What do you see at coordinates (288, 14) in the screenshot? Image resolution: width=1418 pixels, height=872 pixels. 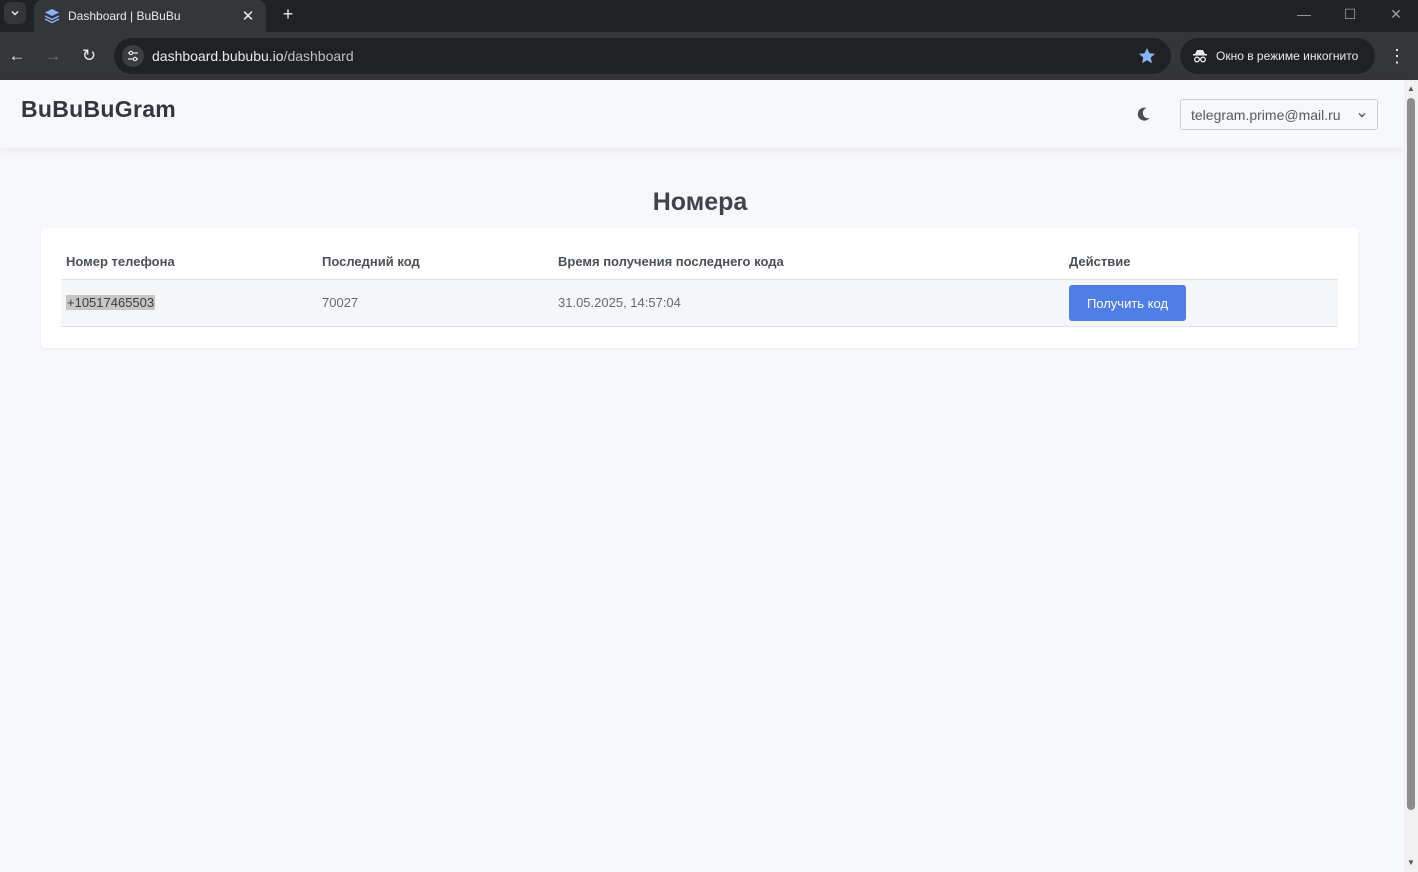 I see `new-tab-plus-icon: +` at bounding box center [288, 14].